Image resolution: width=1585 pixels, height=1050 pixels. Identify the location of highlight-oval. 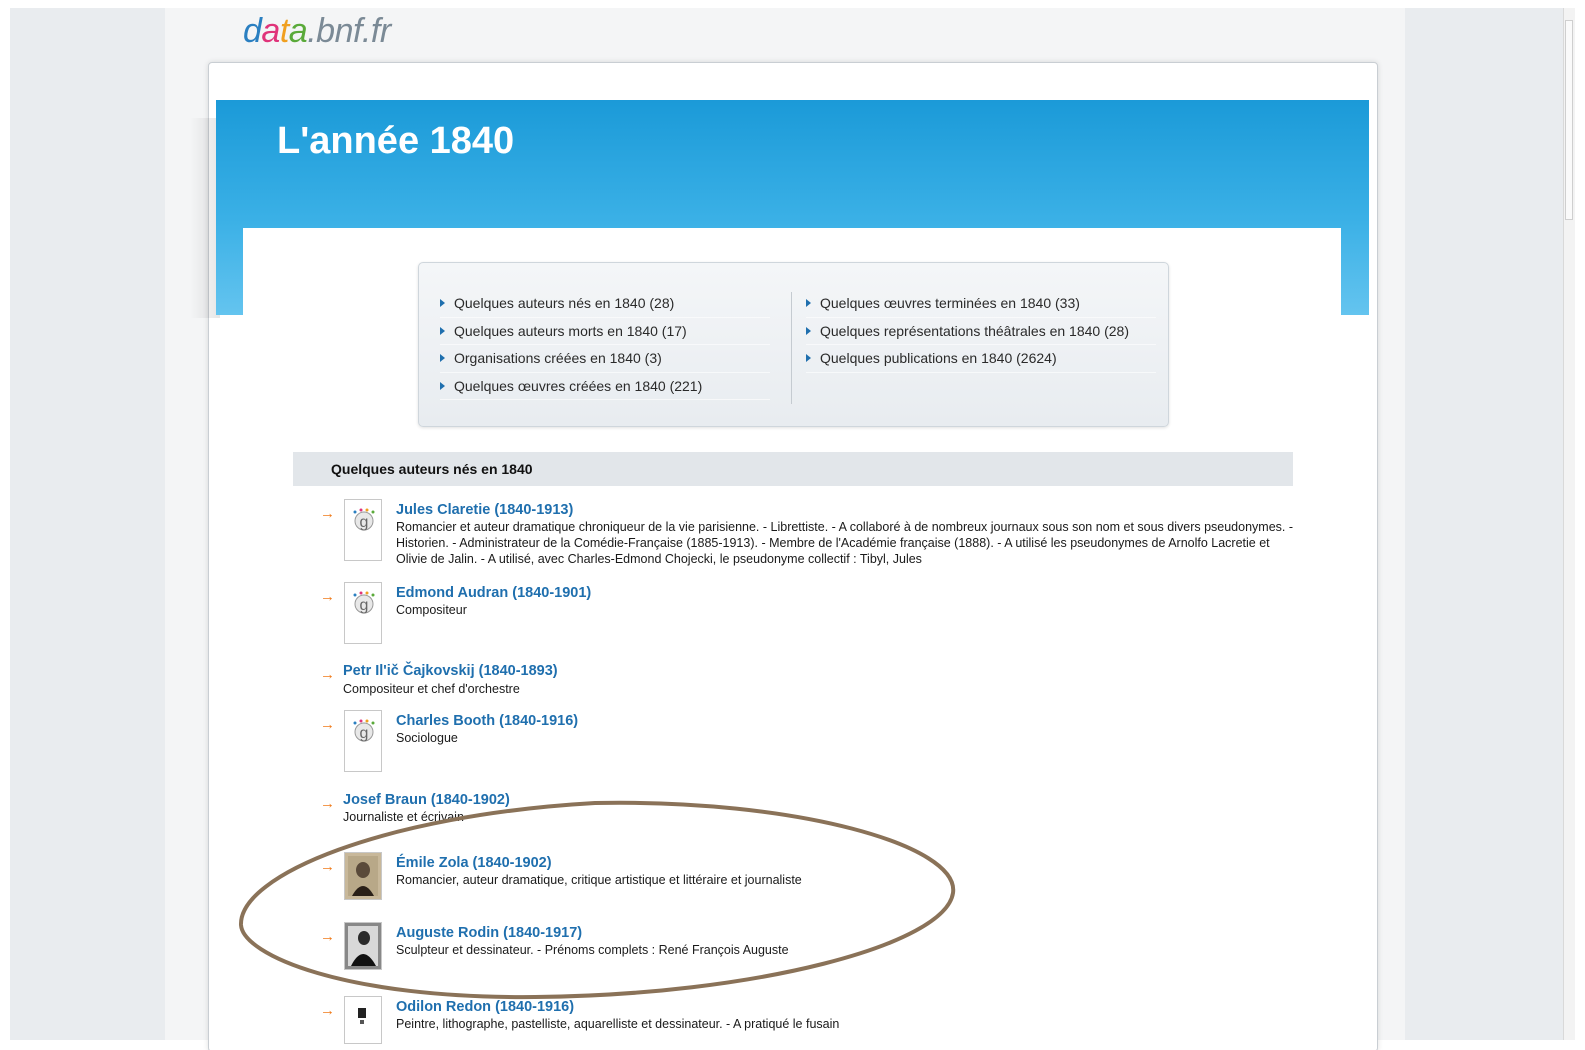
(597, 900).